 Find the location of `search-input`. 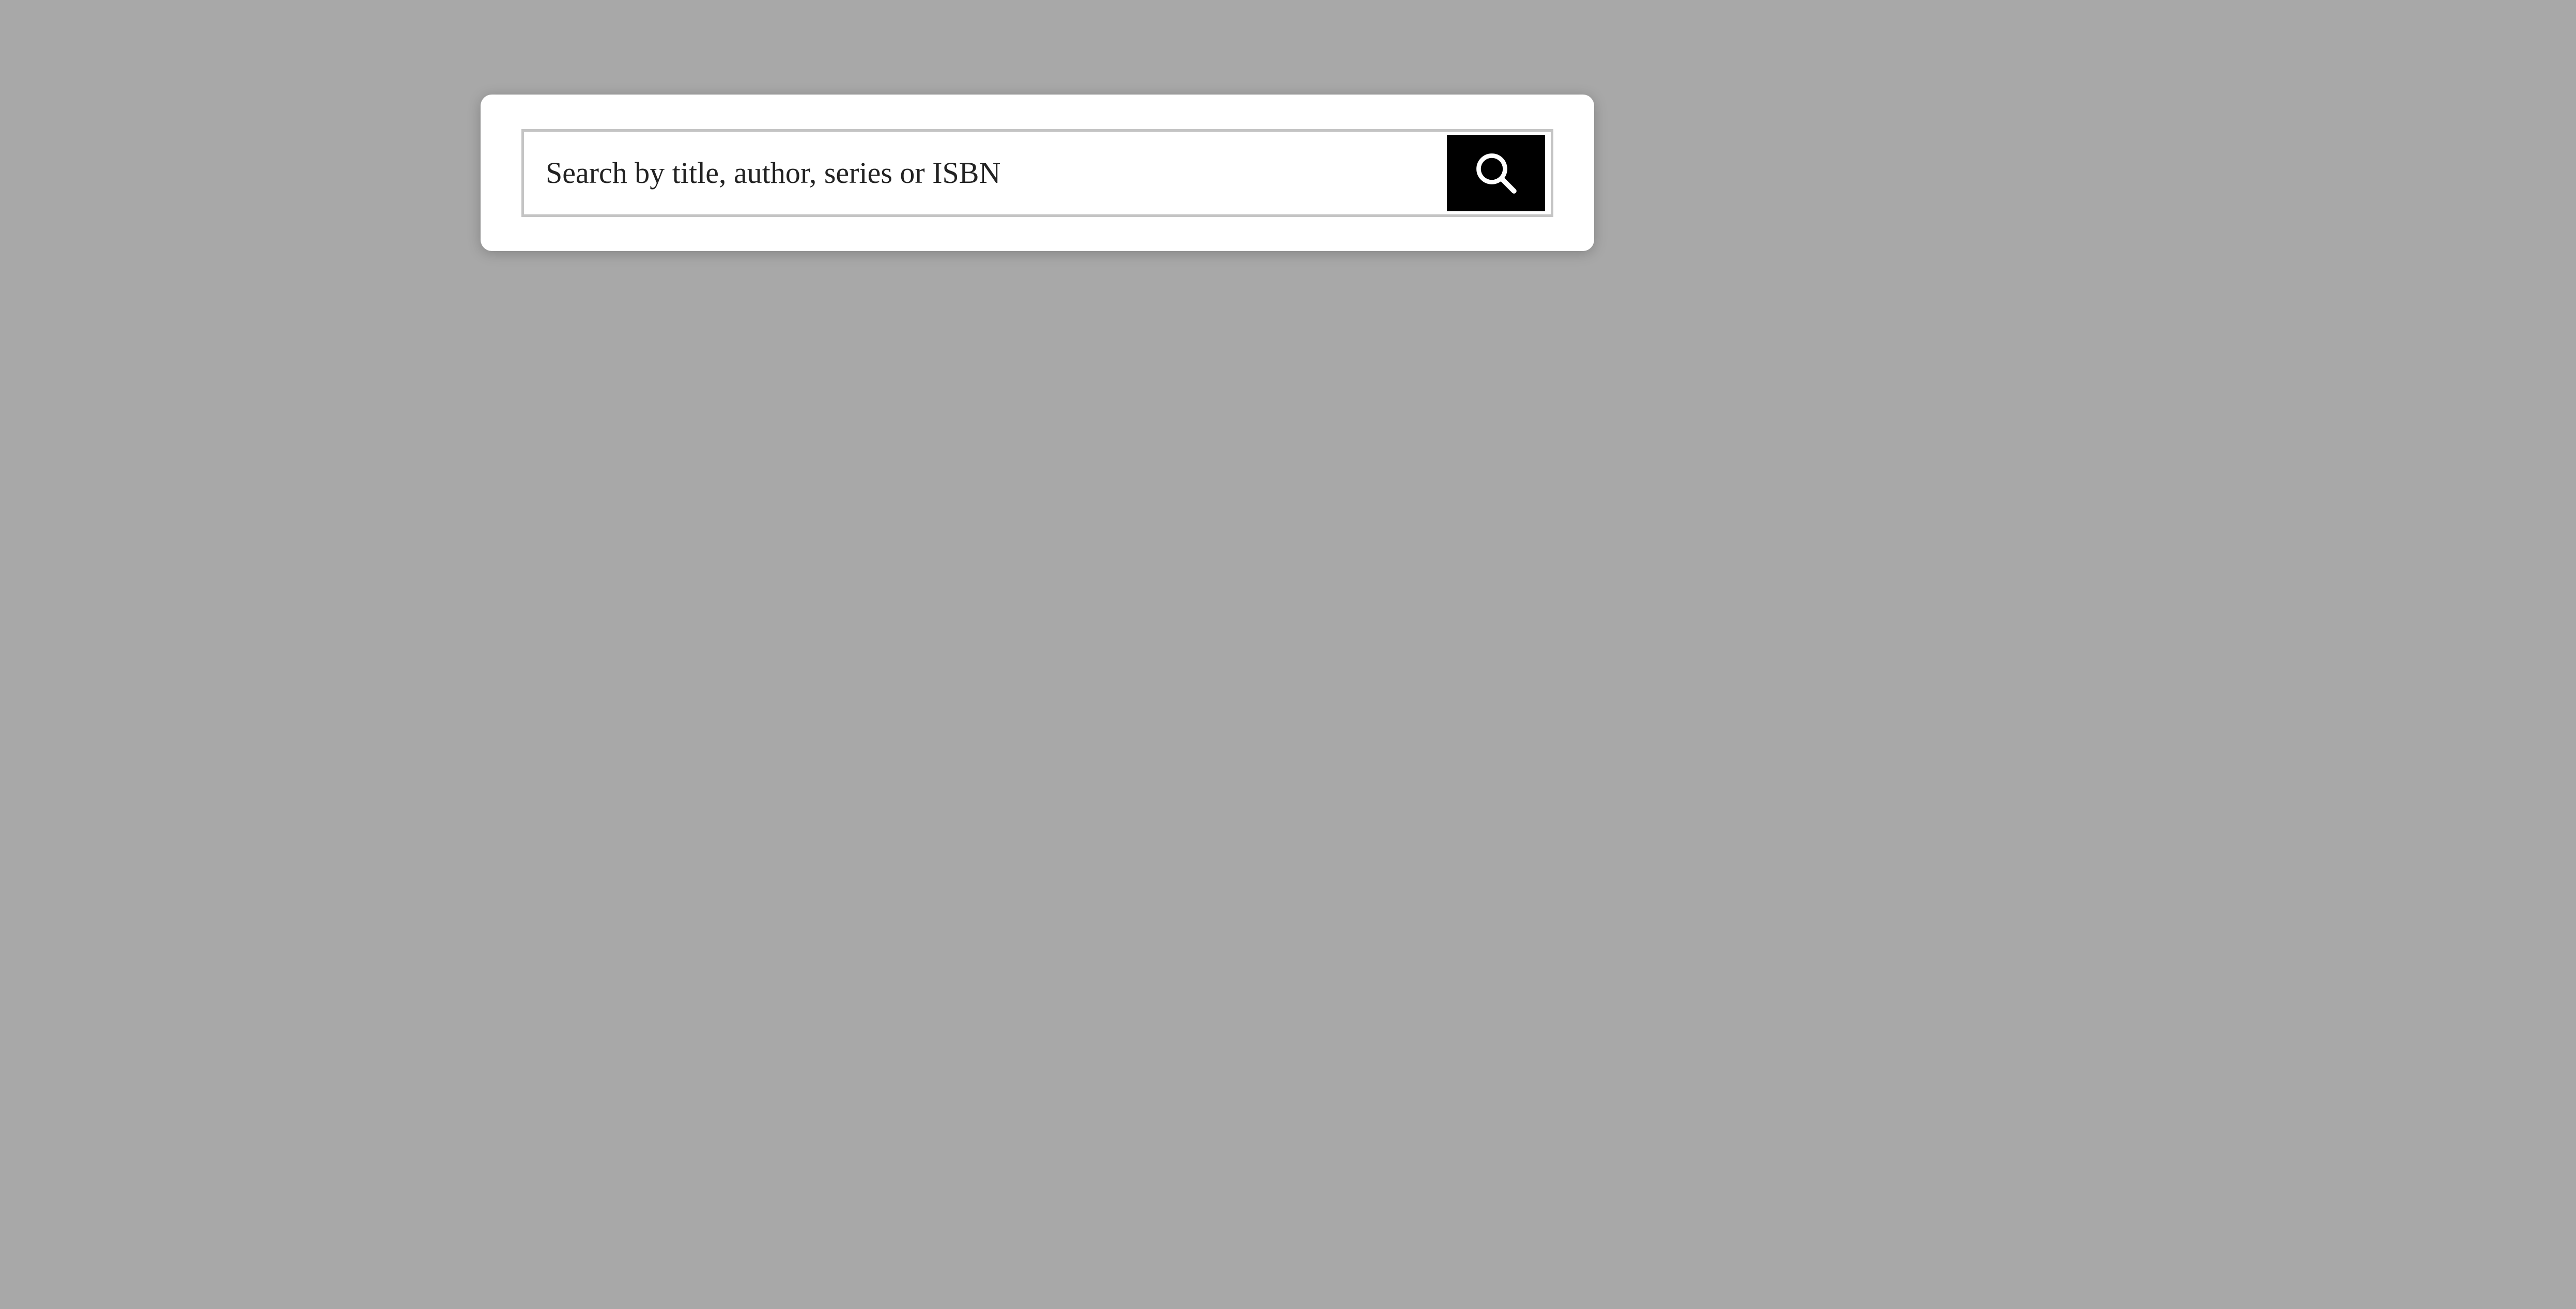

search-input is located at coordinates (985, 172).